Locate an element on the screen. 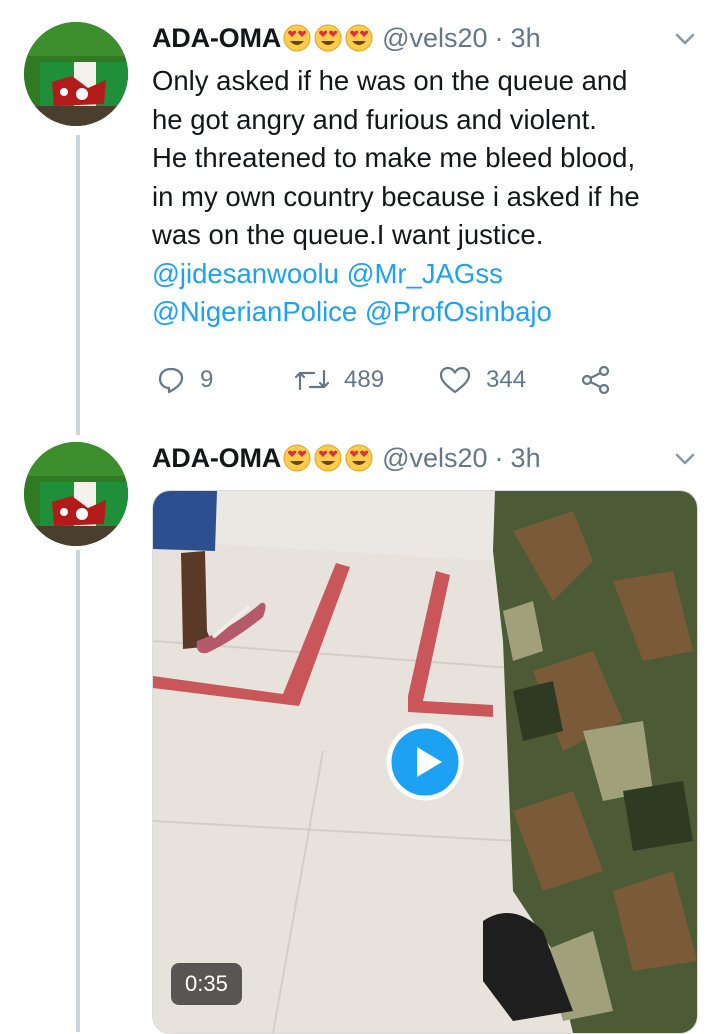 The width and height of the screenshot is (720, 1034). mention-link: @jidesanwoolu is located at coordinates (245, 273).